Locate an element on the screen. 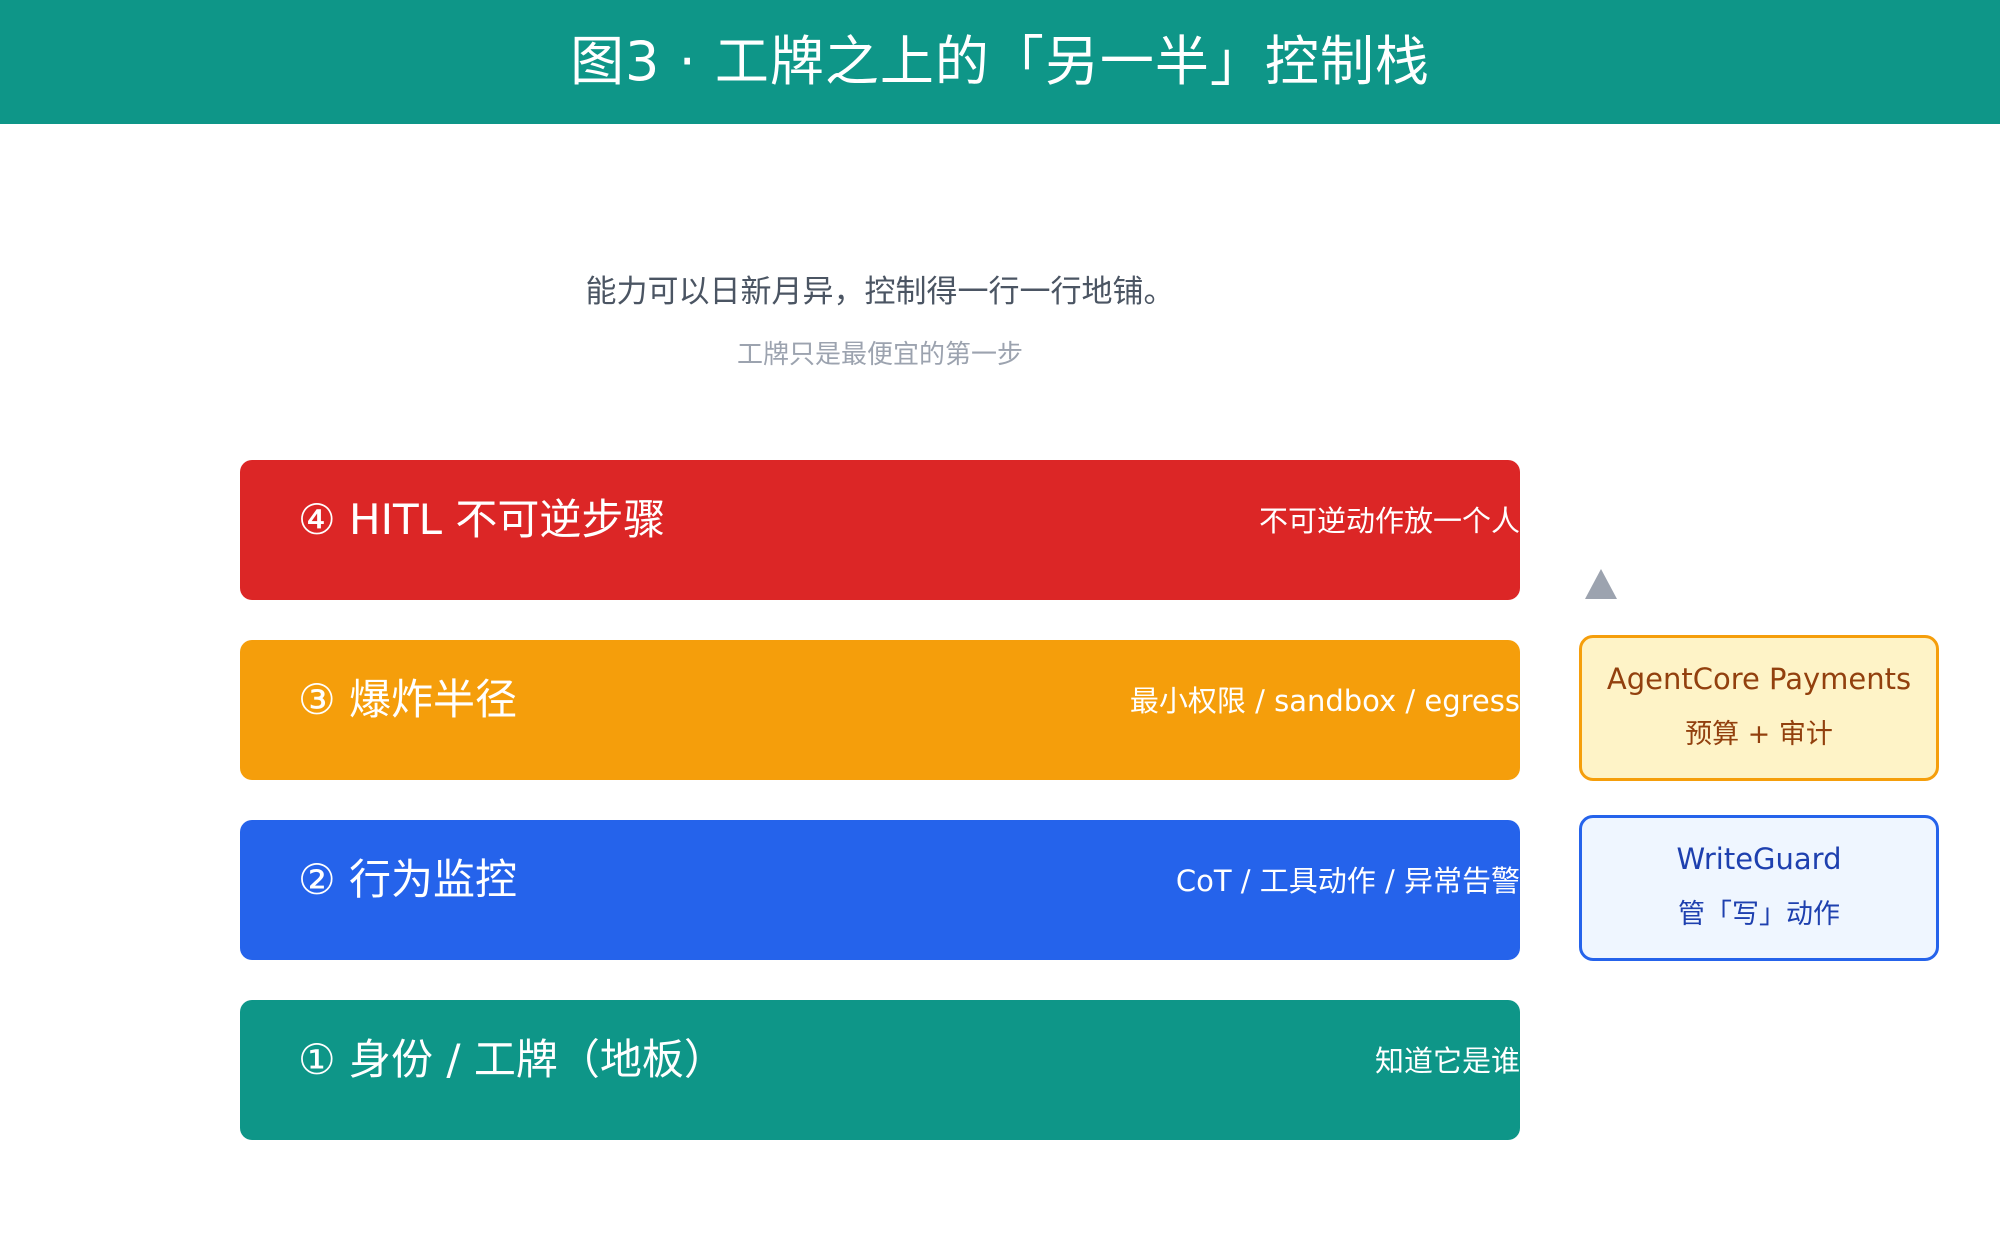  card-title: WriteGuard is located at coordinates (1759, 859).